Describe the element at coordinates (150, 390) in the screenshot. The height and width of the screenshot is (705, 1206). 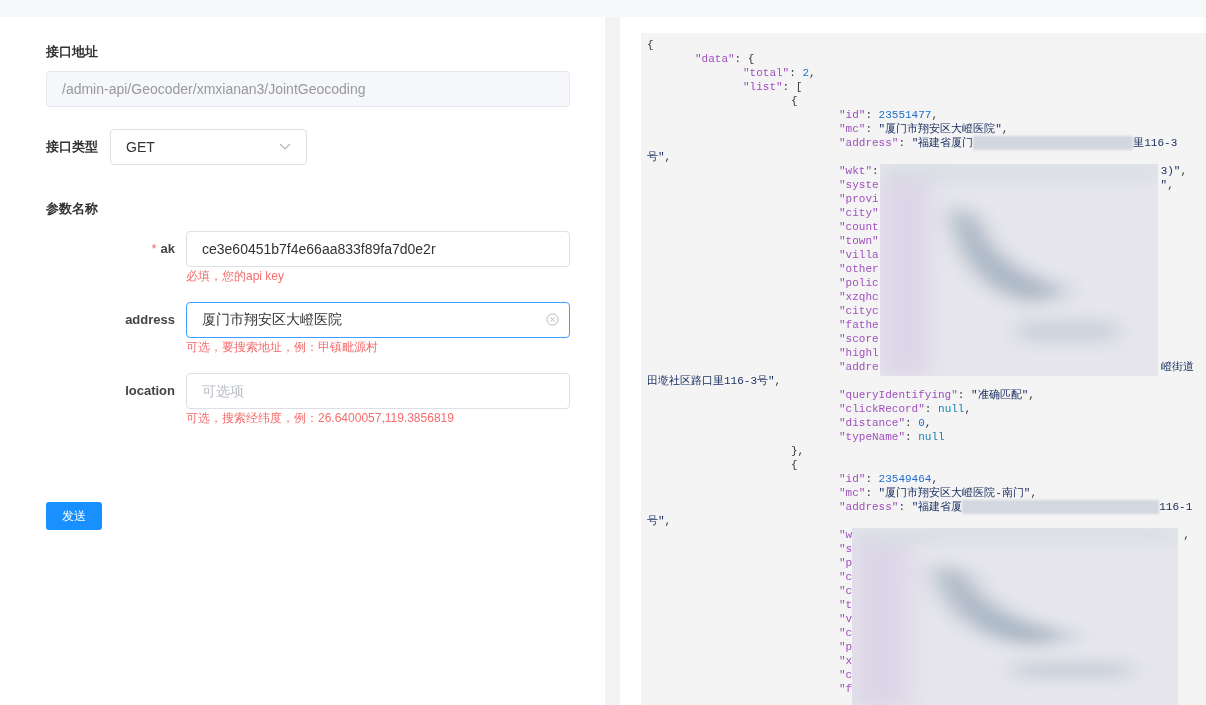
I see `field-label: location` at that location.